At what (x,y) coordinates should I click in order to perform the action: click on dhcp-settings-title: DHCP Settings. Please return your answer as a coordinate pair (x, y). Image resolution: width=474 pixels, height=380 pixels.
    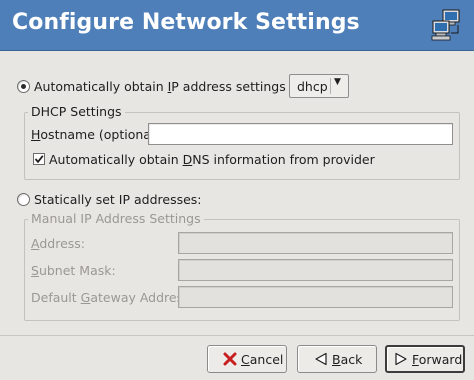
    Looking at the image, I should click on (76, 111).